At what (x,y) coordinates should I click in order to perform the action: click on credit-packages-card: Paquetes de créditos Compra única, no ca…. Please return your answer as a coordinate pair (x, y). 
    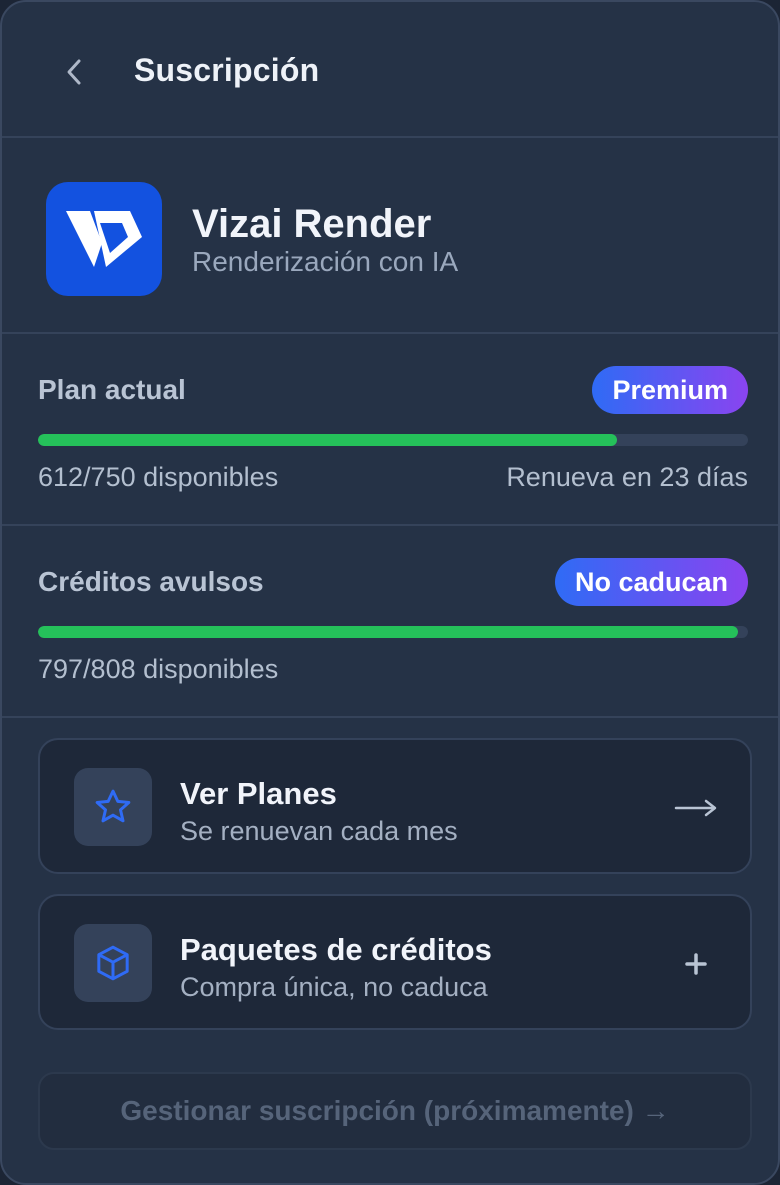
    Looking at the image, I should click on (395, 962).